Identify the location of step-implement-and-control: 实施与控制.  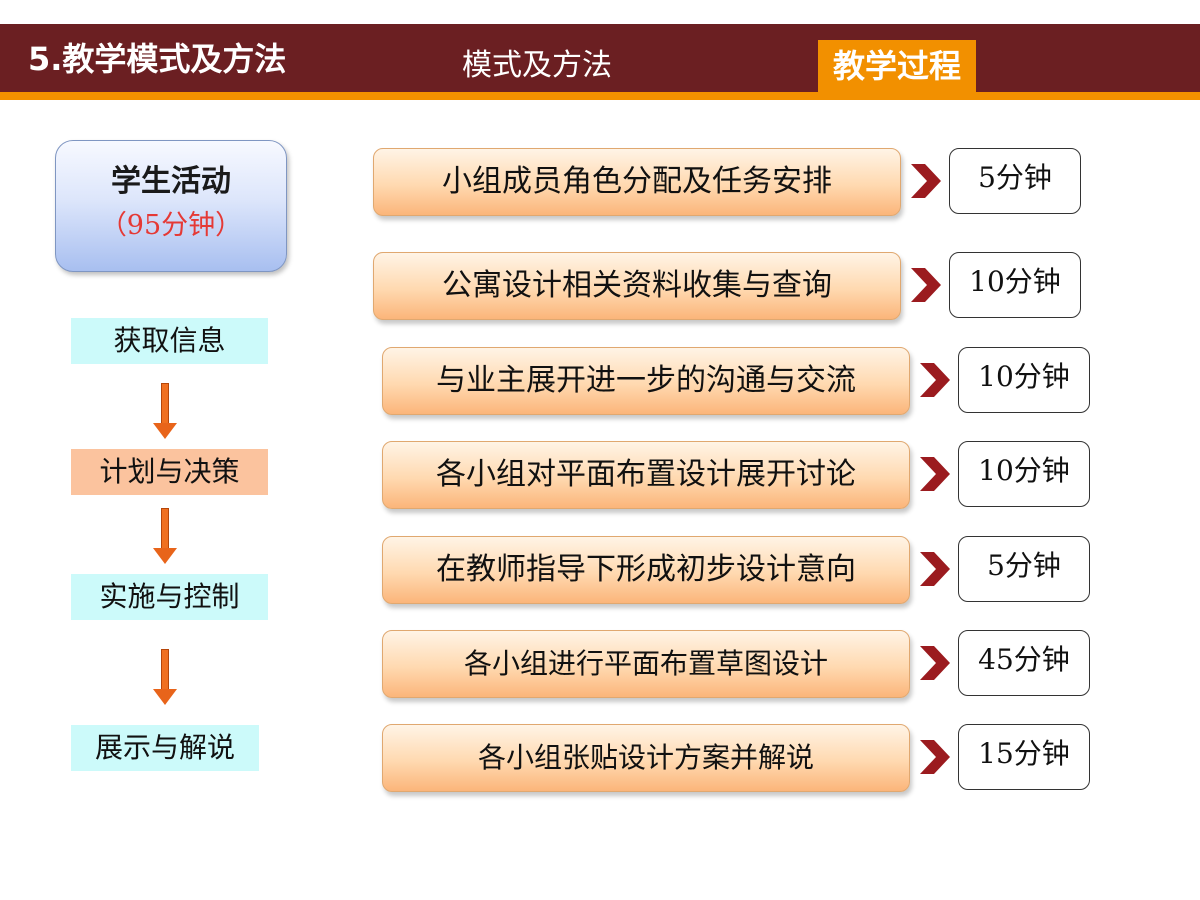
(169, 597).